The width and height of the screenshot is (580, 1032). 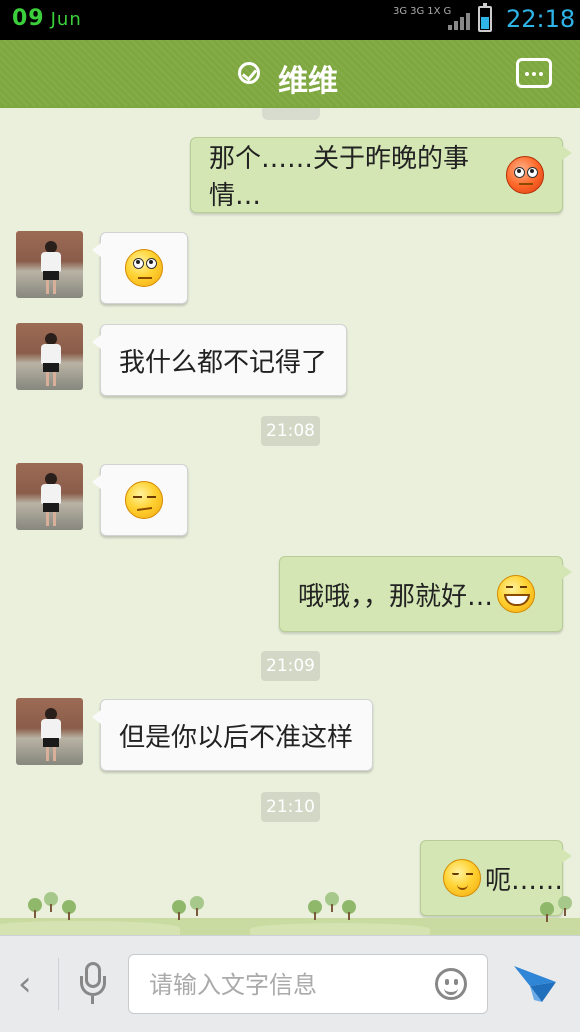 I want to click on more-menu-button, so click(x=534, y=73).